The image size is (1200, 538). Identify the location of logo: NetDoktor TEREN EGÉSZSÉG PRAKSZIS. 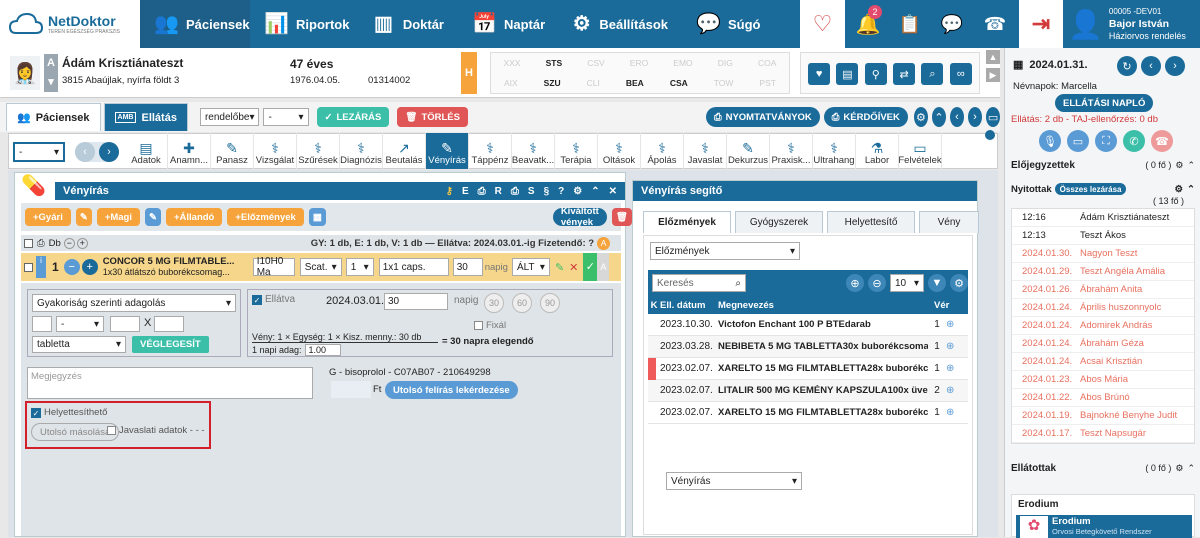
(70, 24).